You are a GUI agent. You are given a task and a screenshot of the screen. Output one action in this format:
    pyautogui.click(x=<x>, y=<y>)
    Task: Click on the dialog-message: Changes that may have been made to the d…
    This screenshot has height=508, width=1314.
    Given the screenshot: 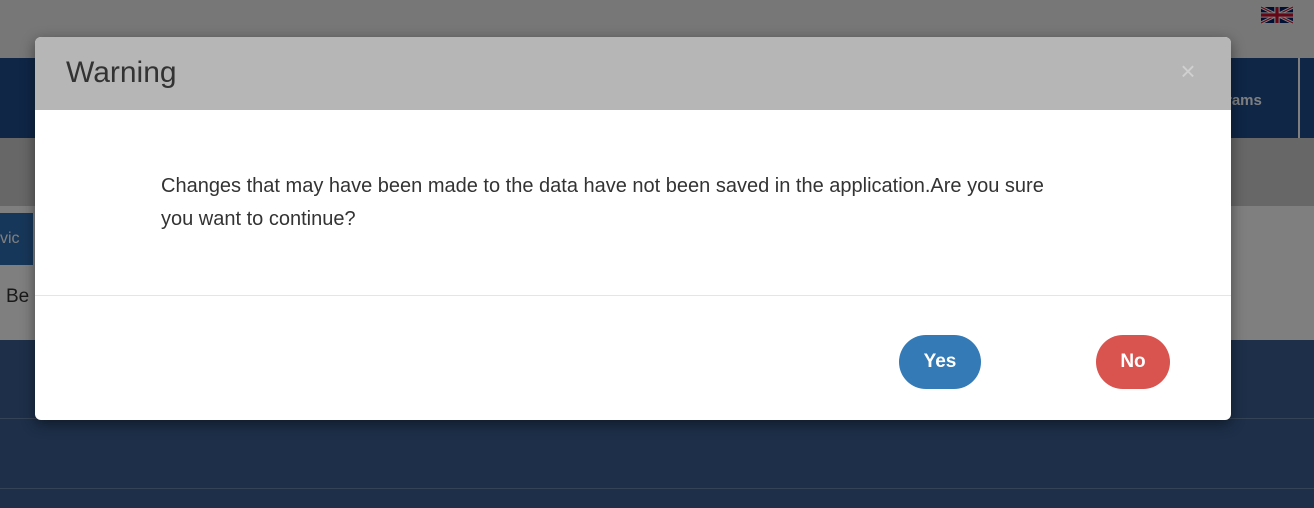 What is the action you would take?
    pyautogui.click(x=602, y=202)
    